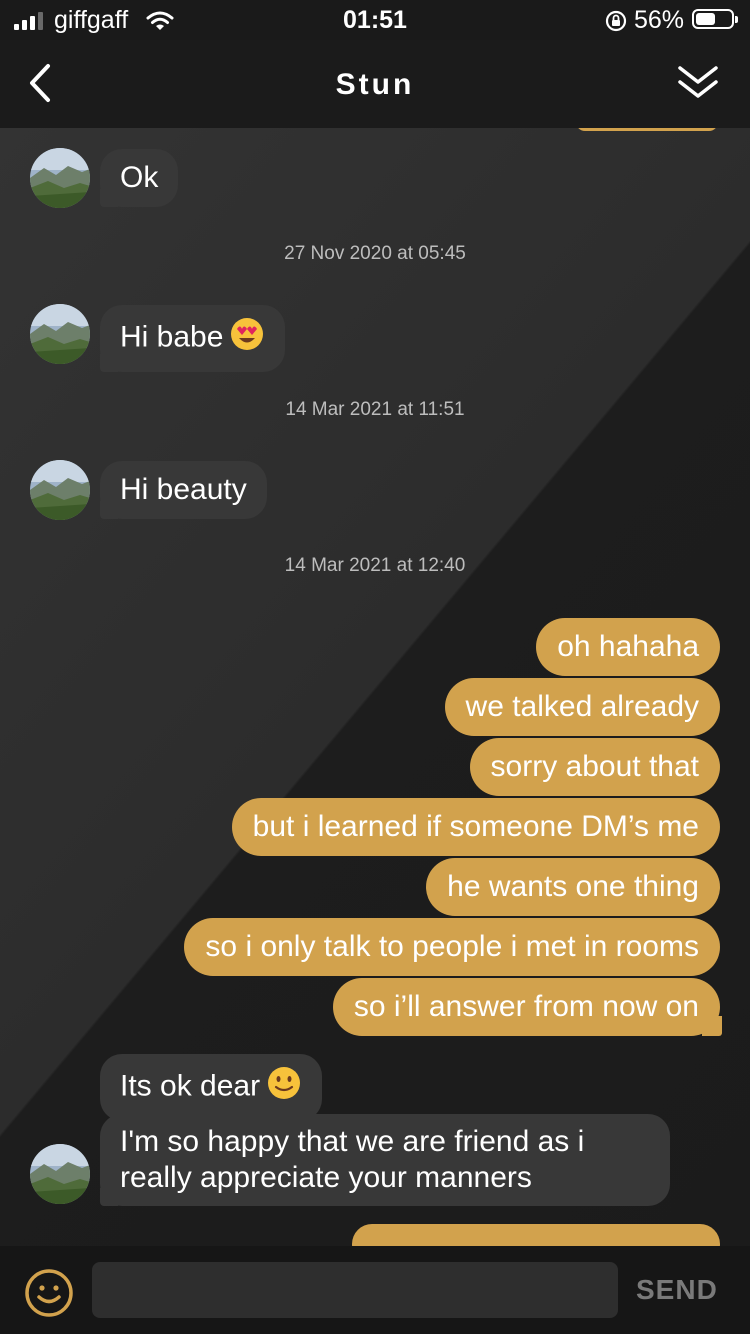  I want to click on message-input, so click(355, 1290).